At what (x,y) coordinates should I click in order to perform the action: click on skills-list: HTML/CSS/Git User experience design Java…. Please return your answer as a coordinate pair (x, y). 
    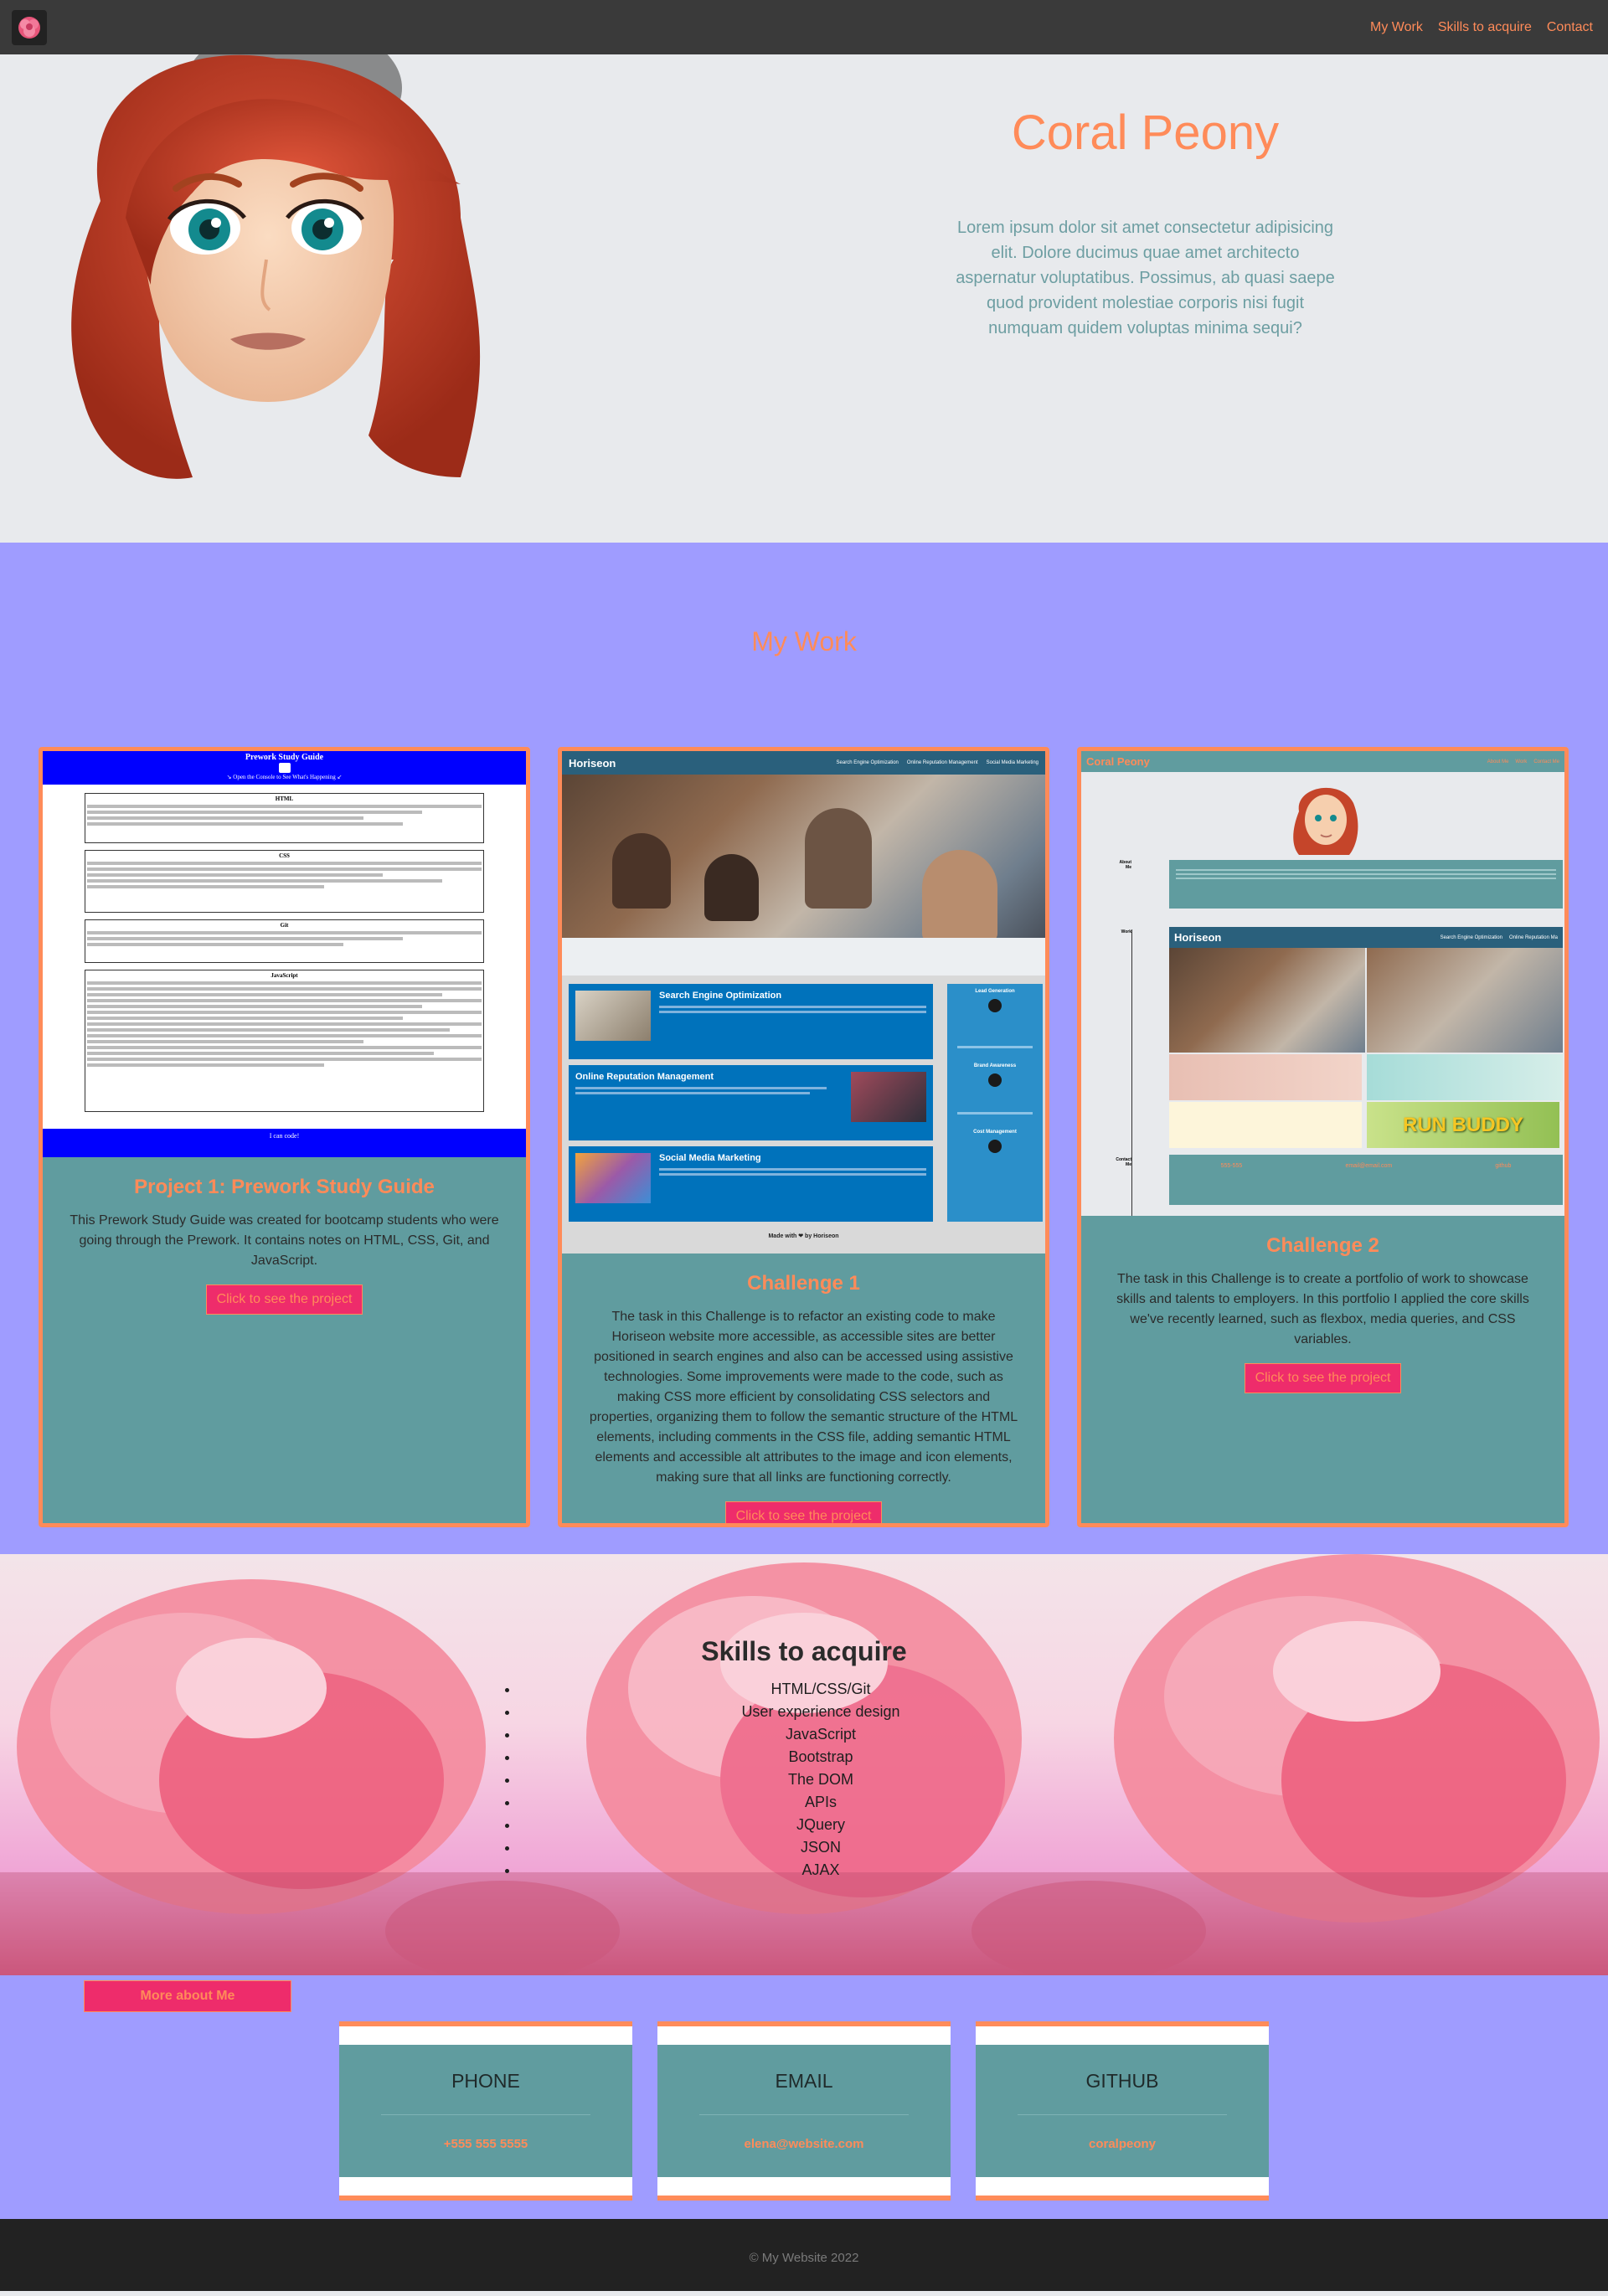
    Looking at the image, I should click on (820, 1780).